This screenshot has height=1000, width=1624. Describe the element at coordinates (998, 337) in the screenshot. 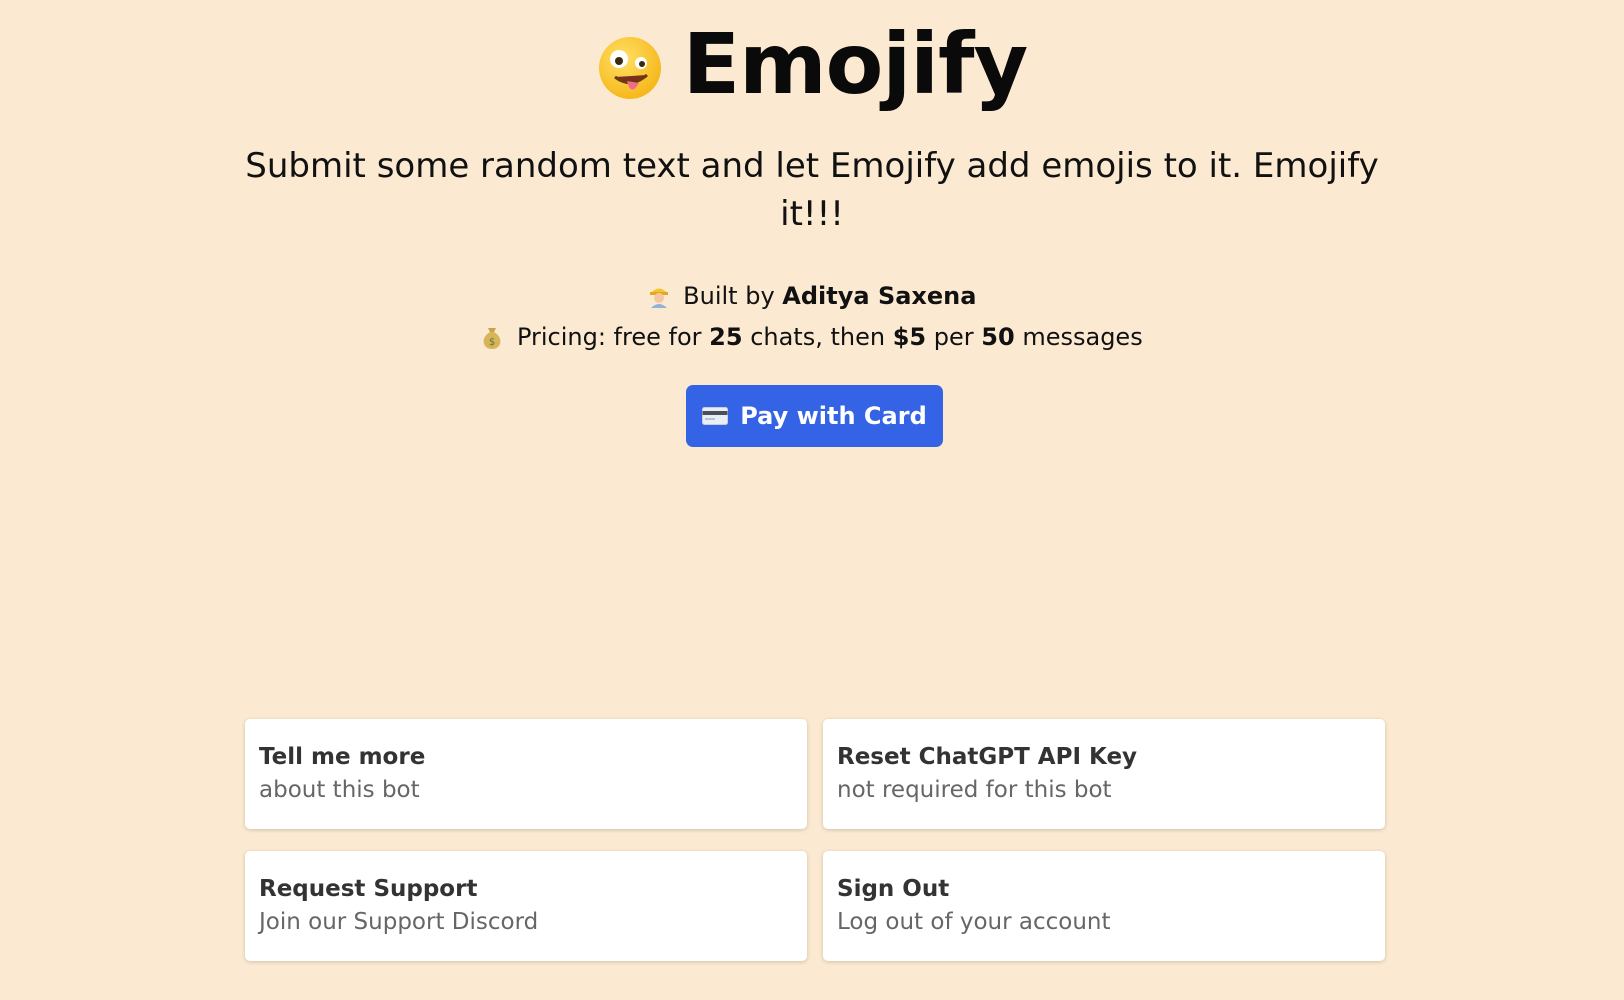

I see `pricing-message-count: 50` at that location.